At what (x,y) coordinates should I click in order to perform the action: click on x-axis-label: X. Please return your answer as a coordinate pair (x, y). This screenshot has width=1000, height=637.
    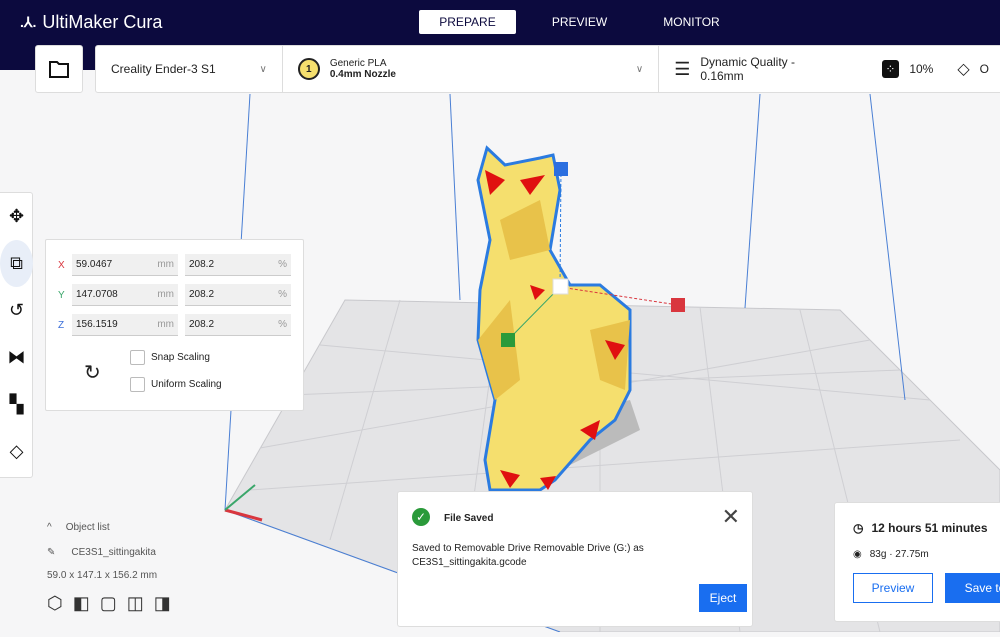
    Looking at the image, I should click on (61, 265).